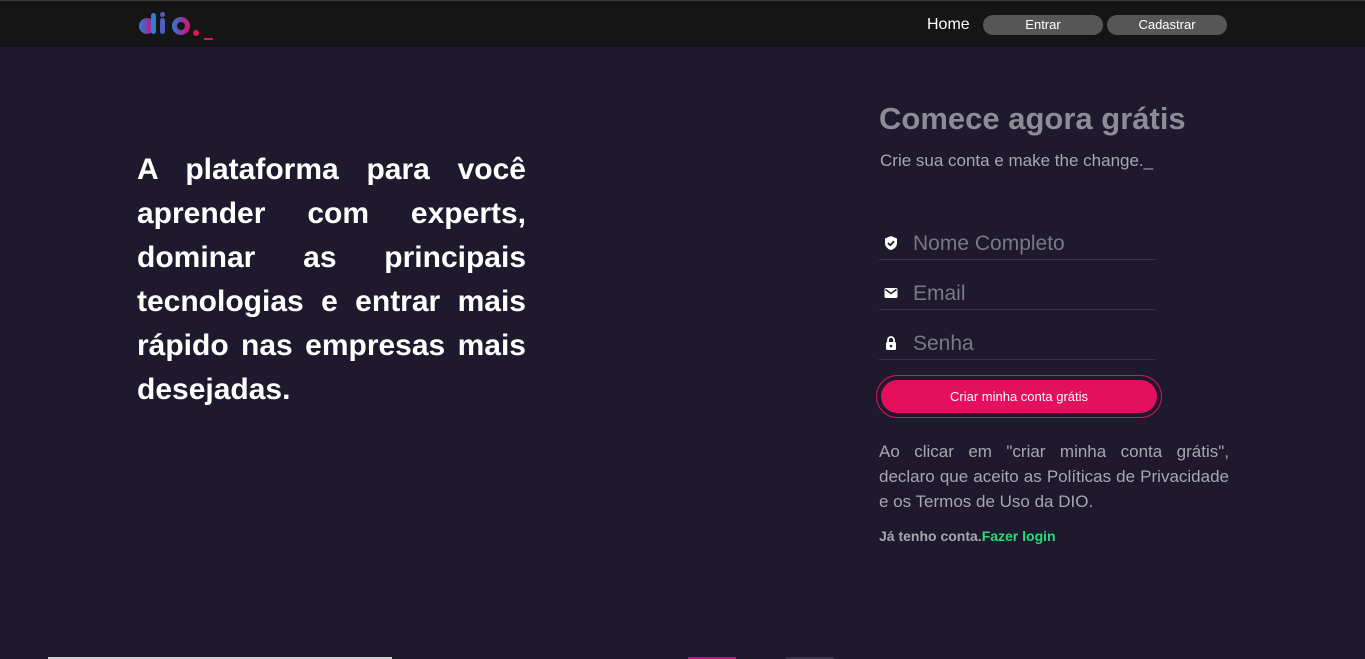 The width and height of the screenshot is (1365, 659). I want to click on full-name-field, so click(1017, 244).